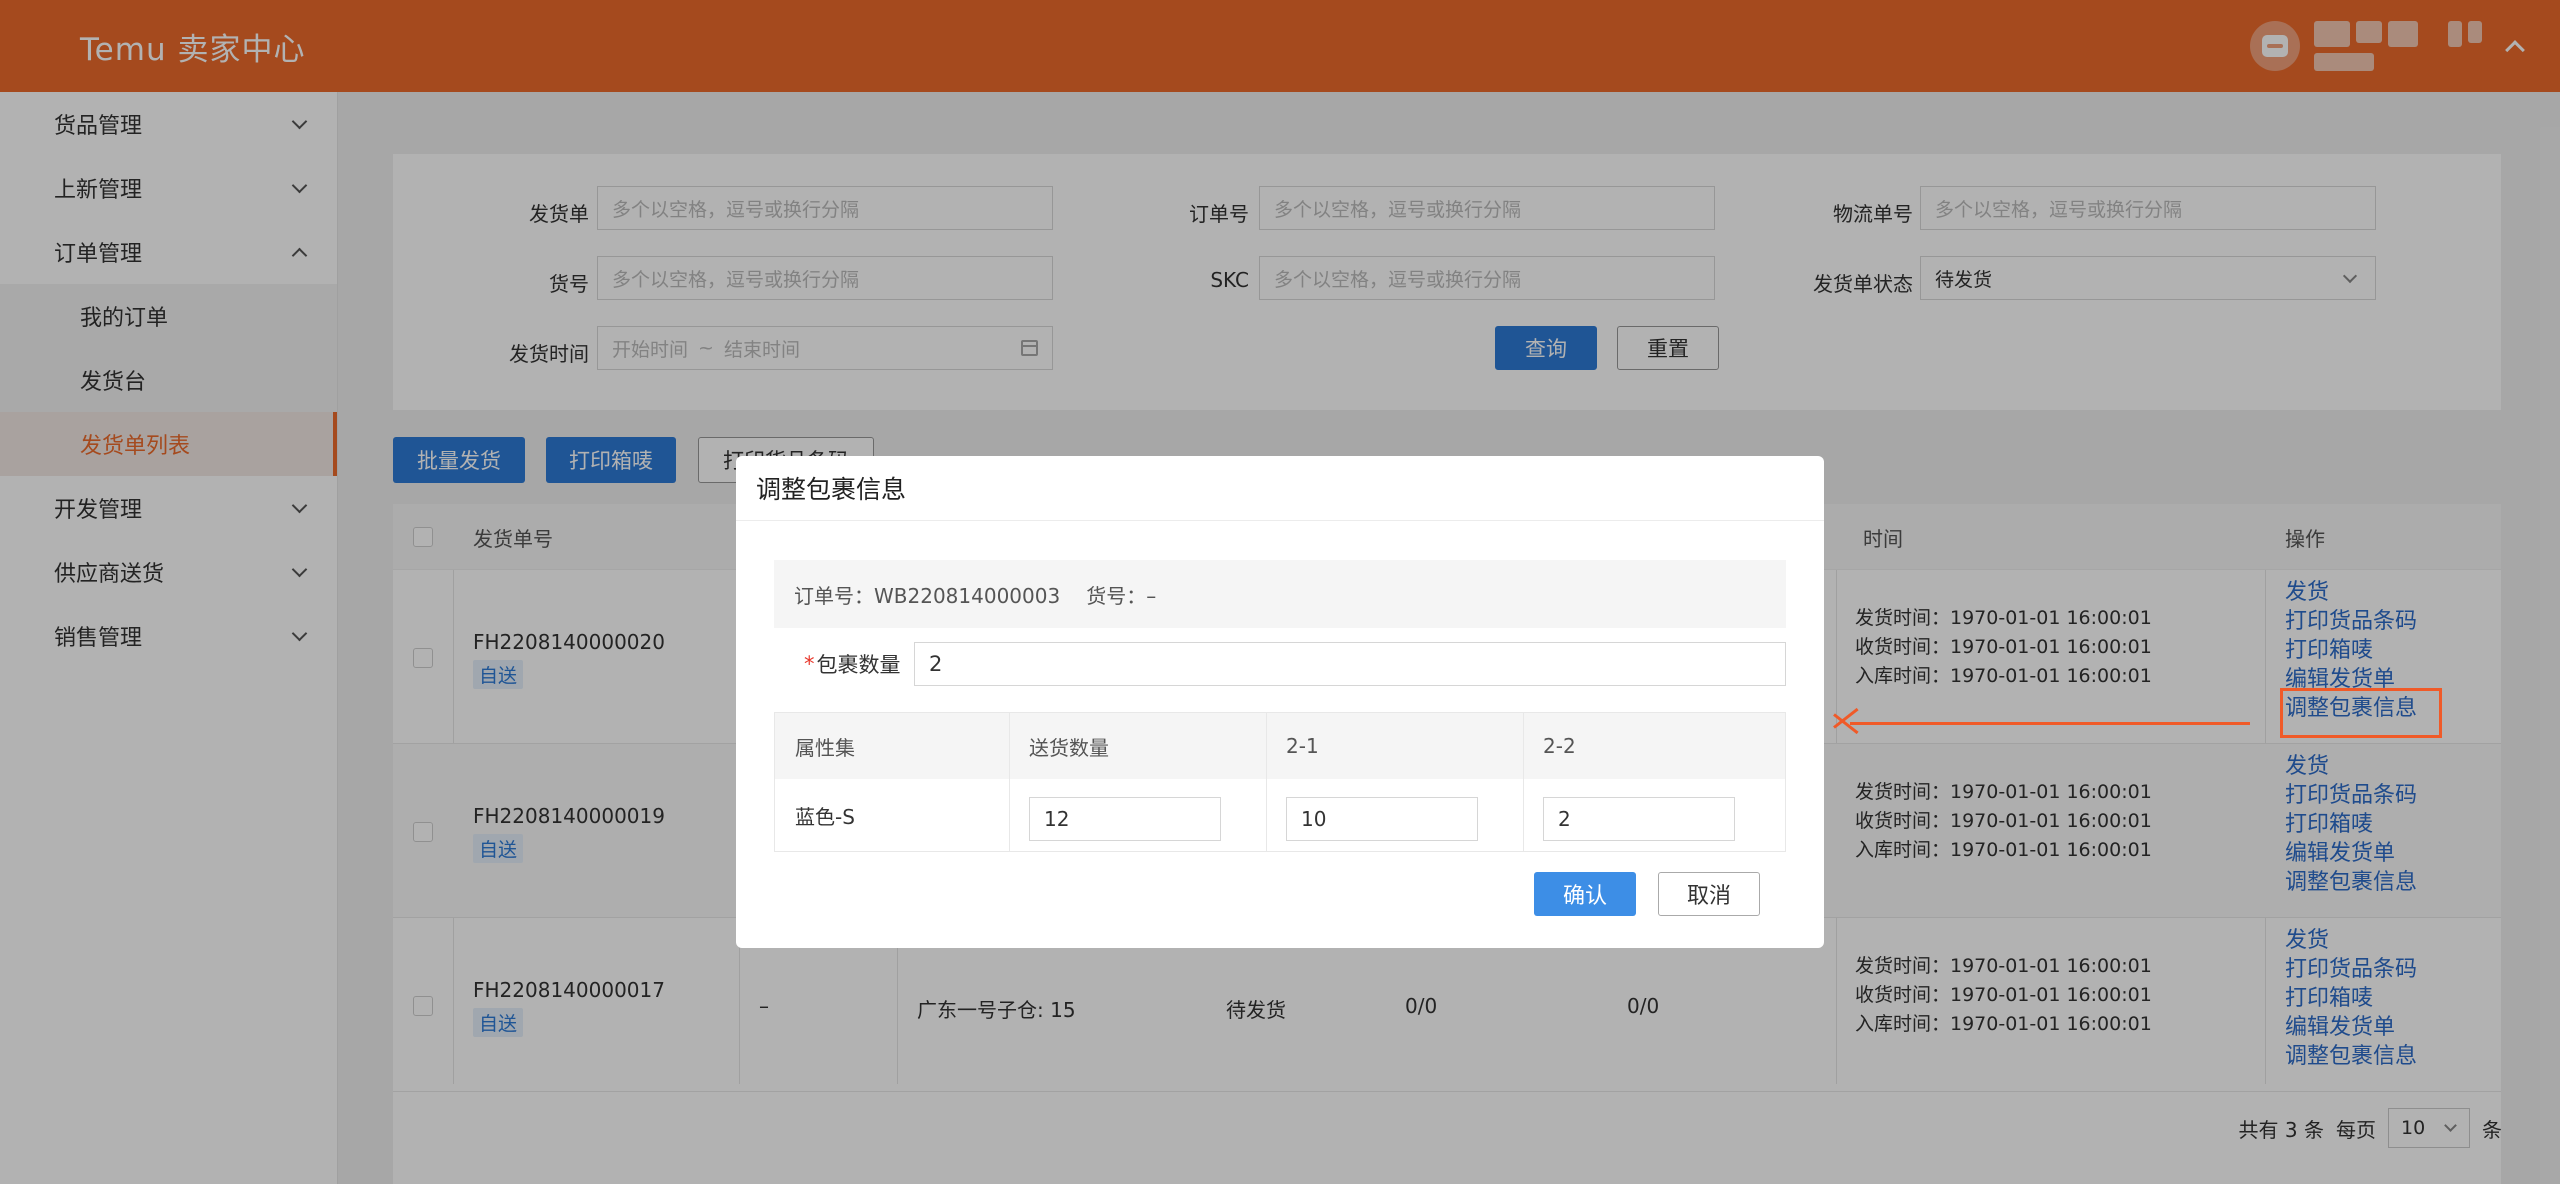 The width and height of the screenshot is (2560, 1184). Describe the element at coordinates (858, 665) in the screenshot. I see `package-qty-label-text: 包裹数量` at that location.